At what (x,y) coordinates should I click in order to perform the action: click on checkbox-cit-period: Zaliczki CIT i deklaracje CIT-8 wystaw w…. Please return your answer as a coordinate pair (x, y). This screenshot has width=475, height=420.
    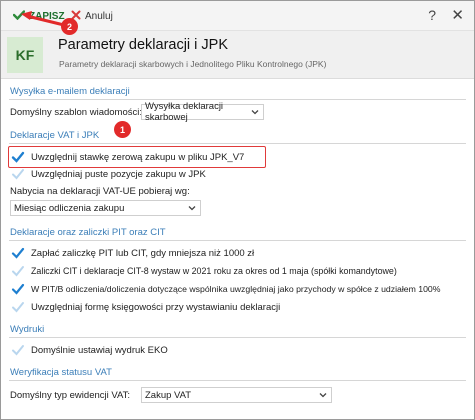
    Looking at the image, I should click on (204, 271).